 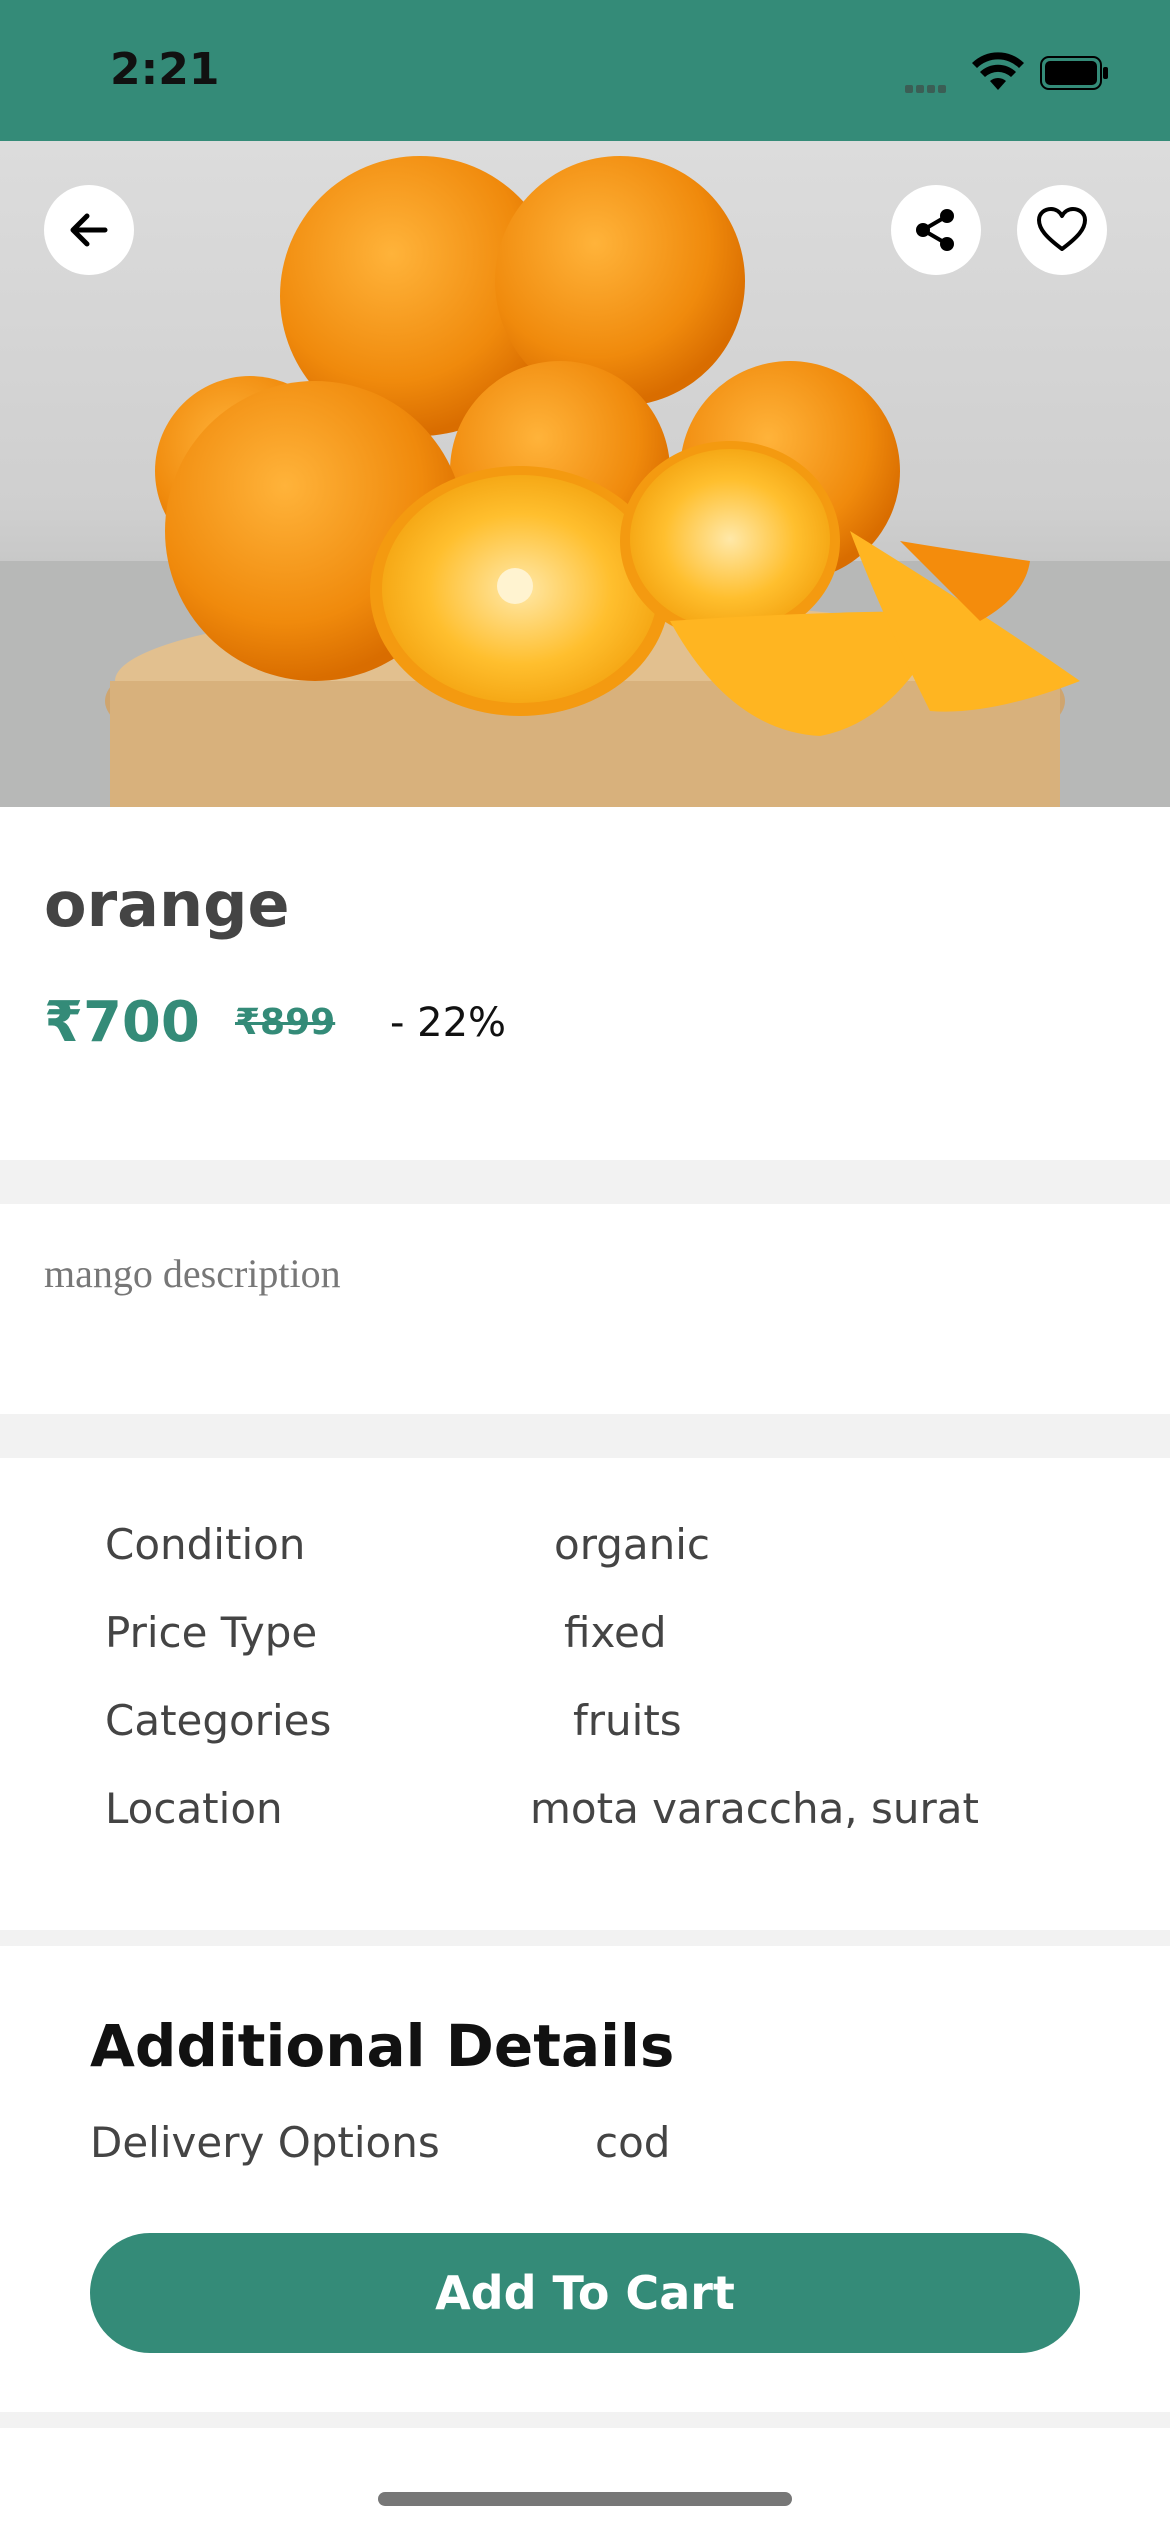 I want to click on arrow-left-icon, so click(x=89, y=230).